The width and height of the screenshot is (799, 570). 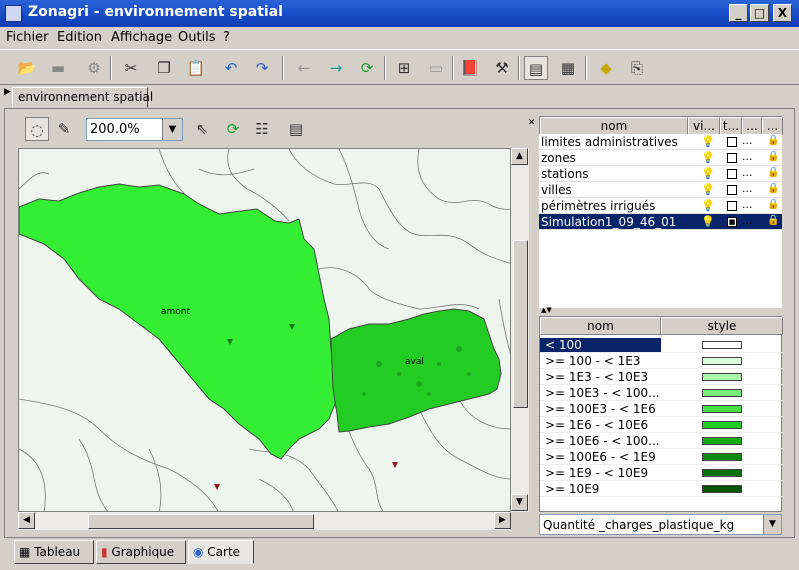 I want to click on print-icon: ⚙, so click(x=94, y=68).